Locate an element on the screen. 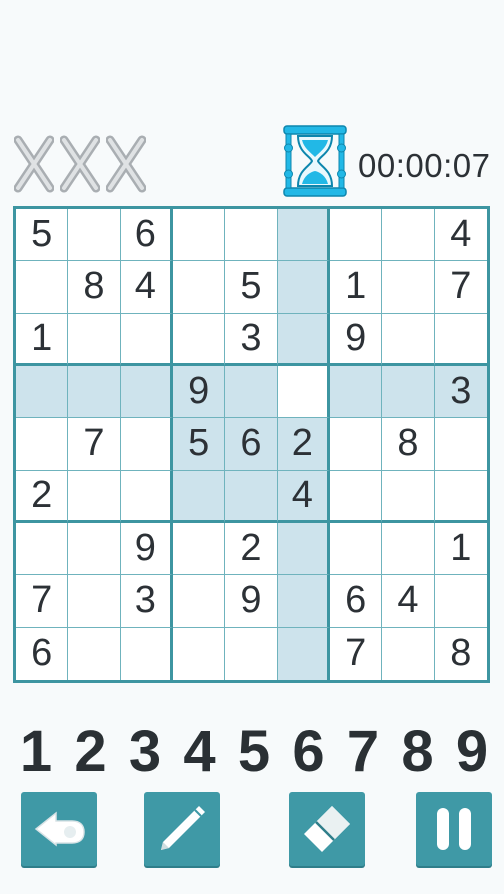 The height and width of the screenshot is (894, 504). notes-pencil-button is located at coordinates (182, 829).